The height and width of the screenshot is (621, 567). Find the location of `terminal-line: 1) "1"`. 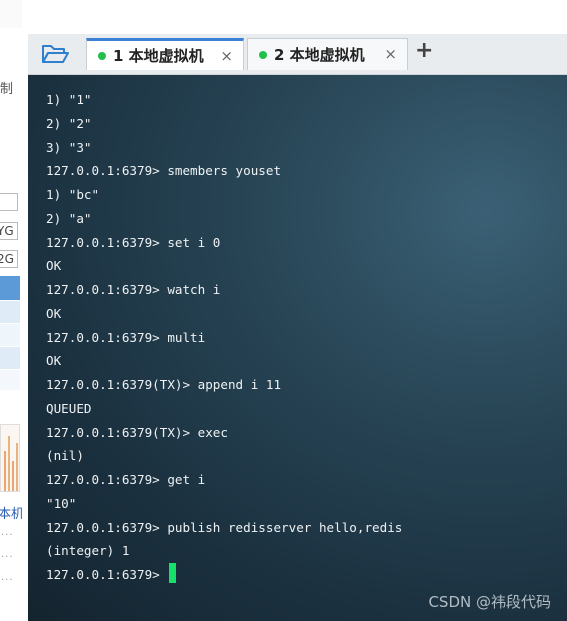

terminal-line: 1) "1" is located at coordinates (69, 99).